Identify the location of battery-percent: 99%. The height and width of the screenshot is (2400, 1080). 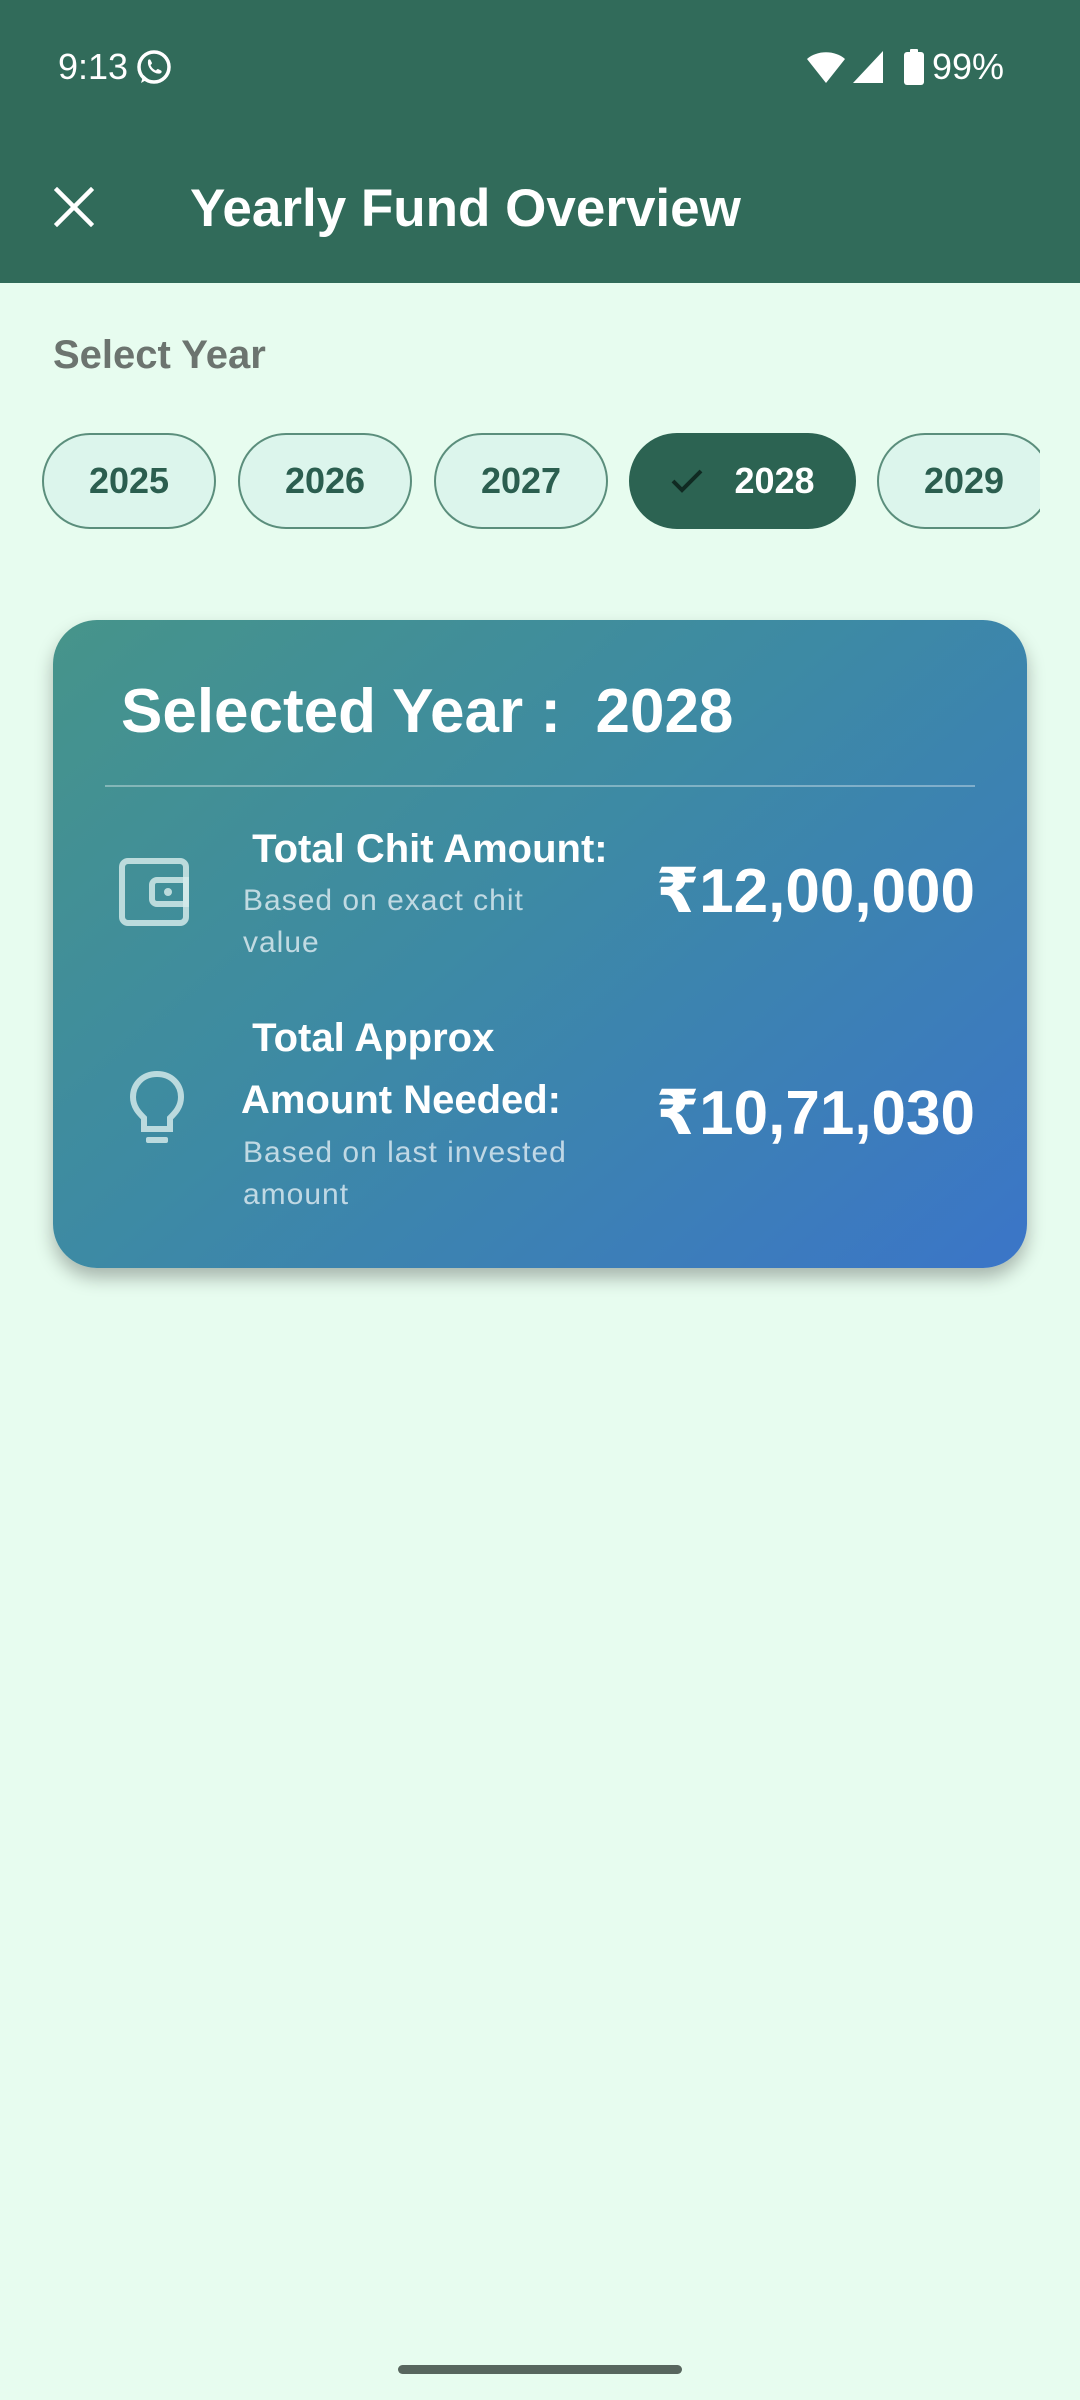
(967, 66).